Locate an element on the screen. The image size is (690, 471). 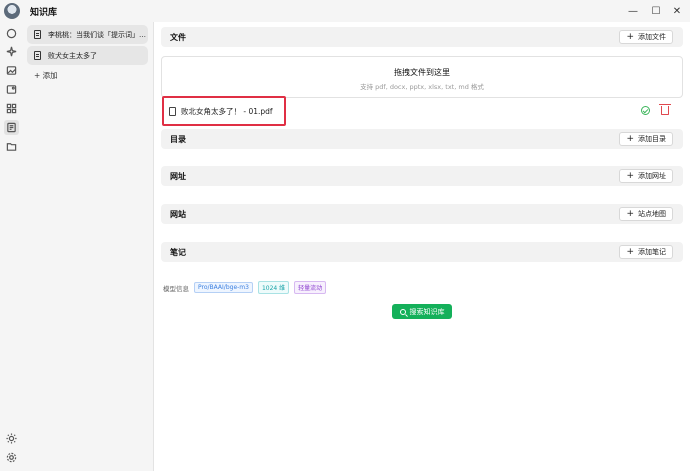
add-note-button: + 添加笔记 is located at coordinates (646, 252).